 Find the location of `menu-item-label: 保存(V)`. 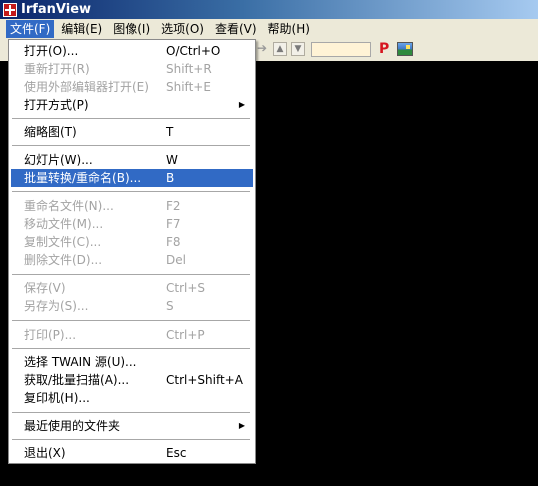

menu-item-label: 保存(V) is located at coordinates (45, 288).